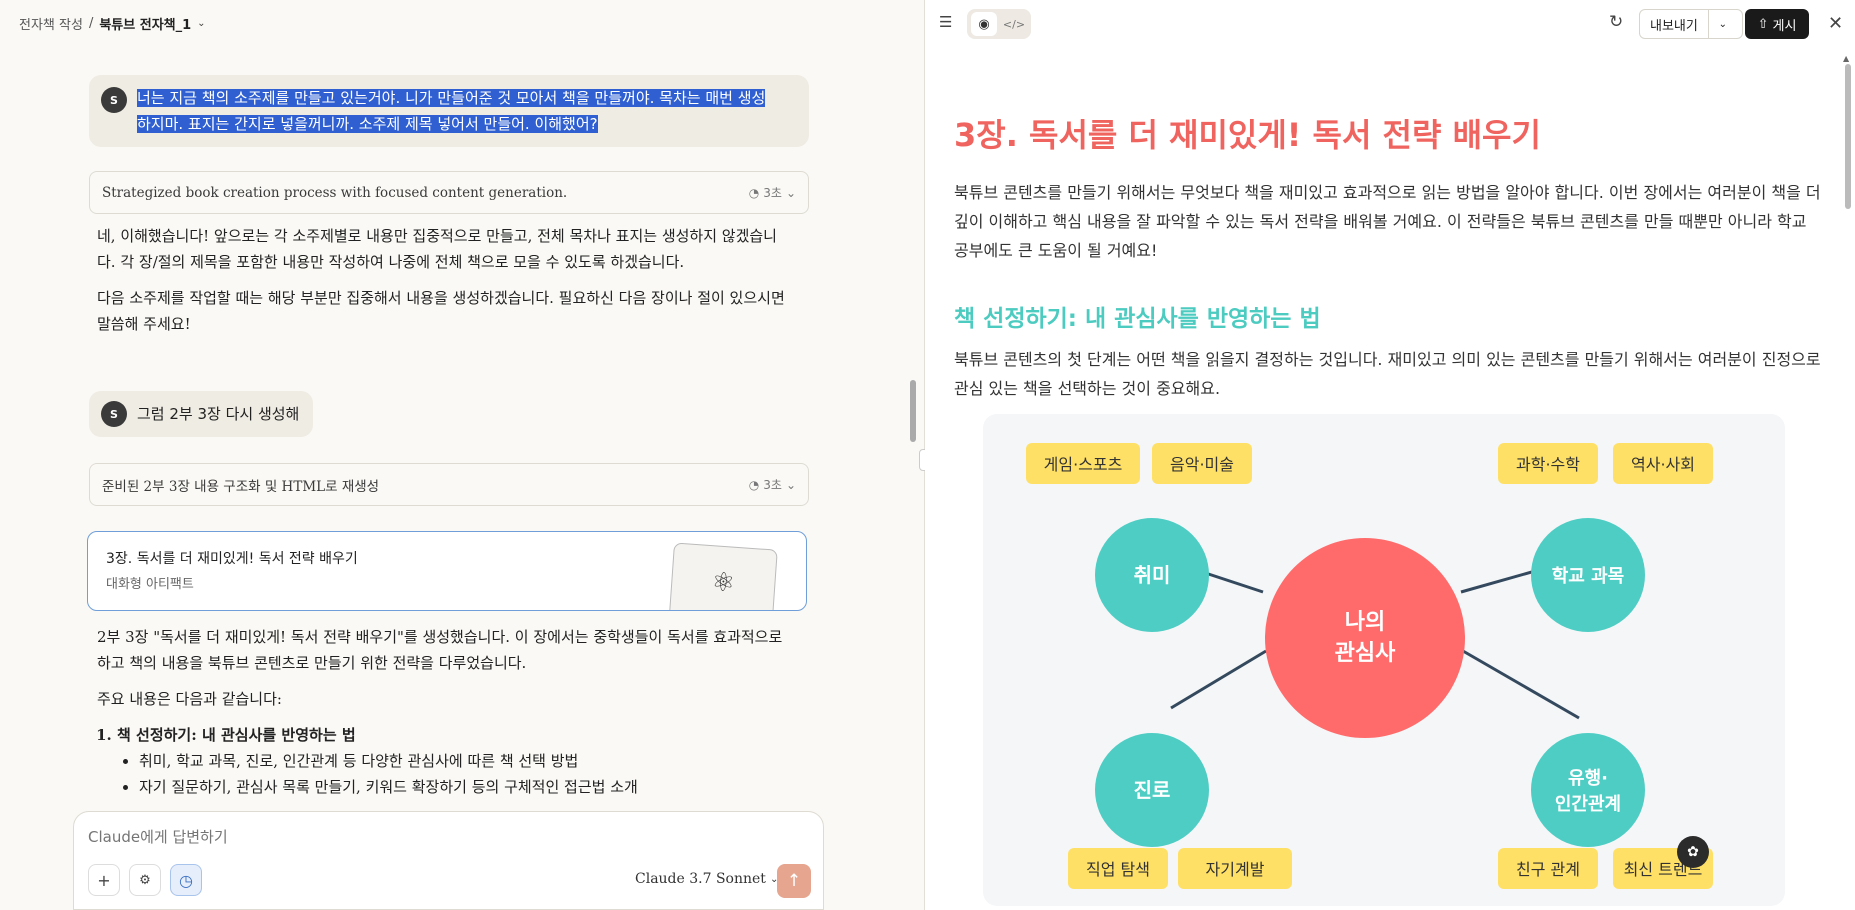 Image resolution: width=1855 pixels, height=910 pixels. I want to click on breadcrumb-current: 북튜브 전자책_1, so click(145, 23).